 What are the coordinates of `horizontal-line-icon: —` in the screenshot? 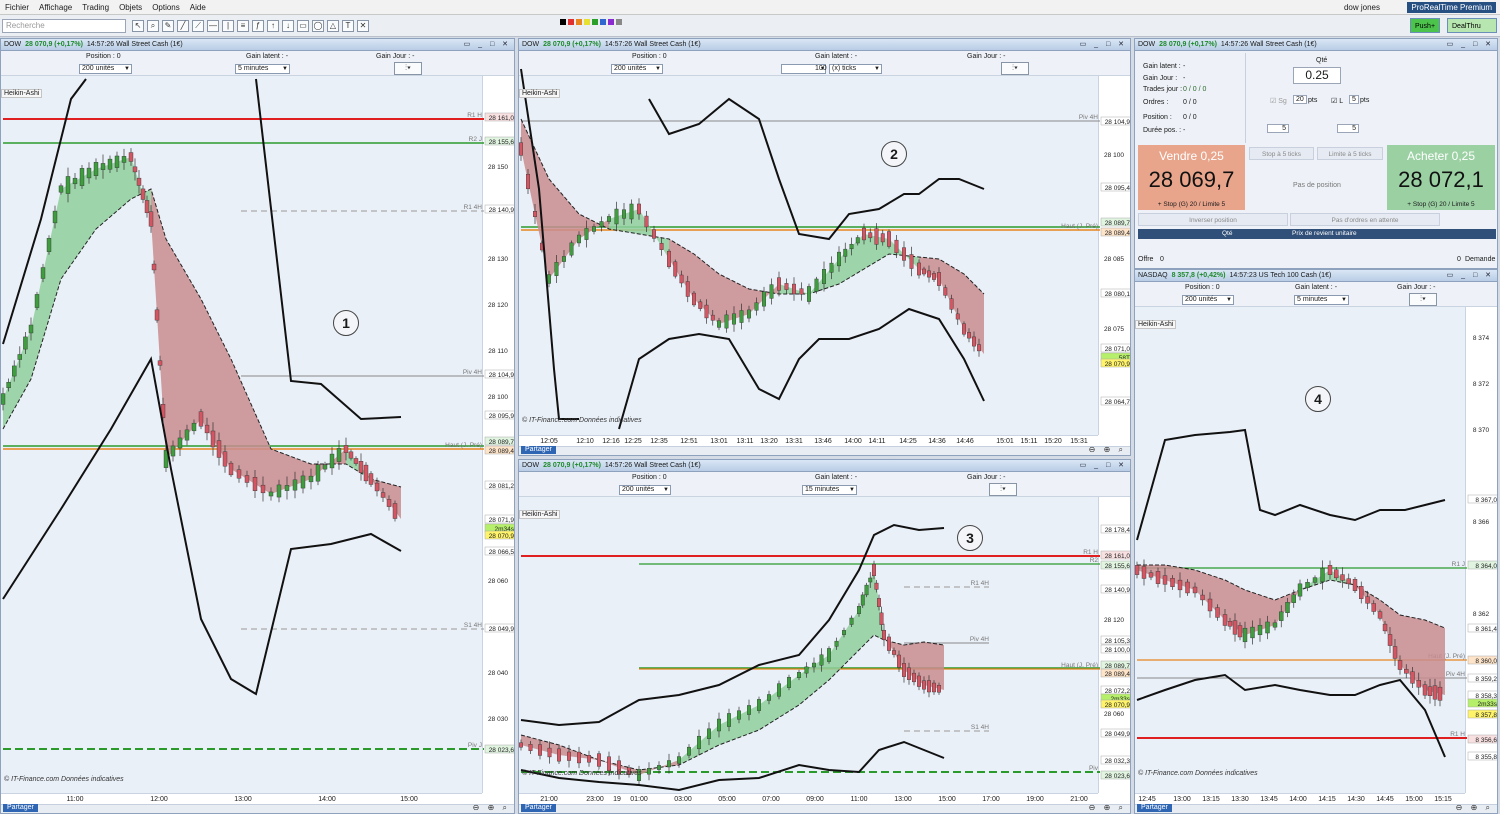 It's located at (213, 26).